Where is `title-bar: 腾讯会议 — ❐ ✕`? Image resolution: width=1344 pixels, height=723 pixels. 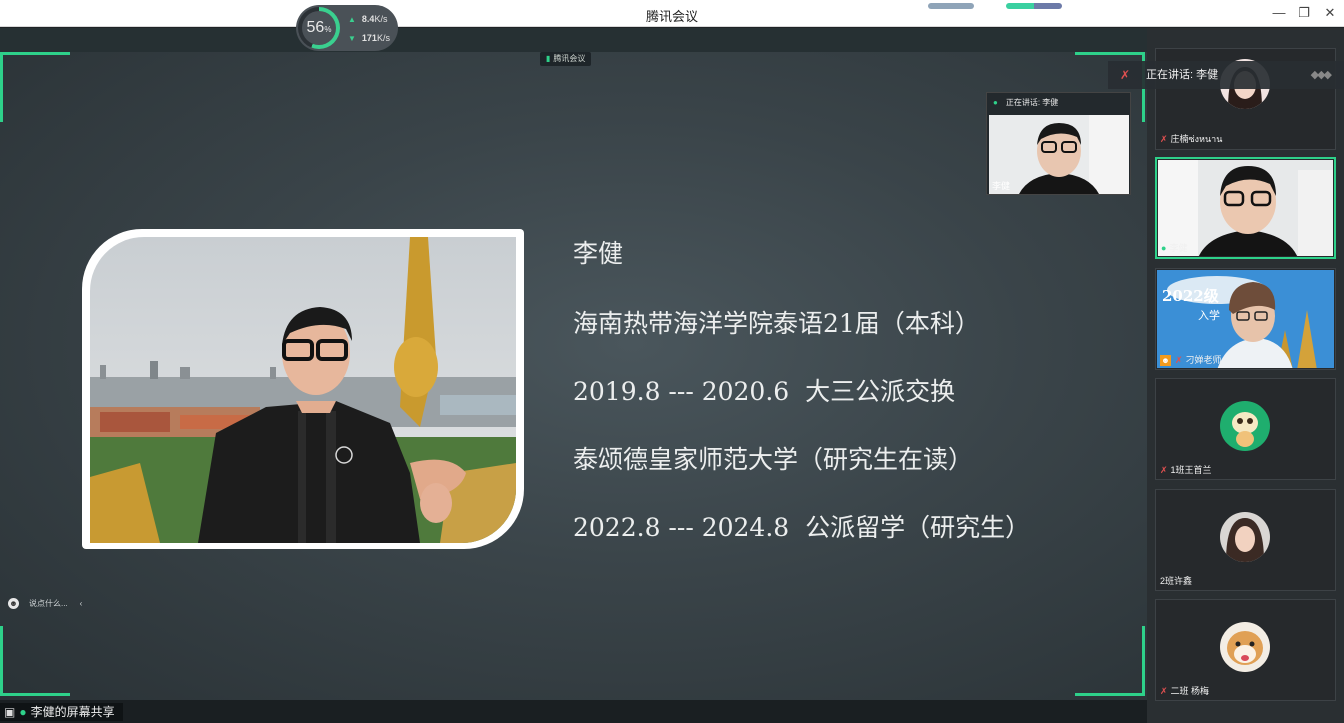
title-bar: 腾讯会议 — ❐ ✕ is located at coordinates (672, 13).